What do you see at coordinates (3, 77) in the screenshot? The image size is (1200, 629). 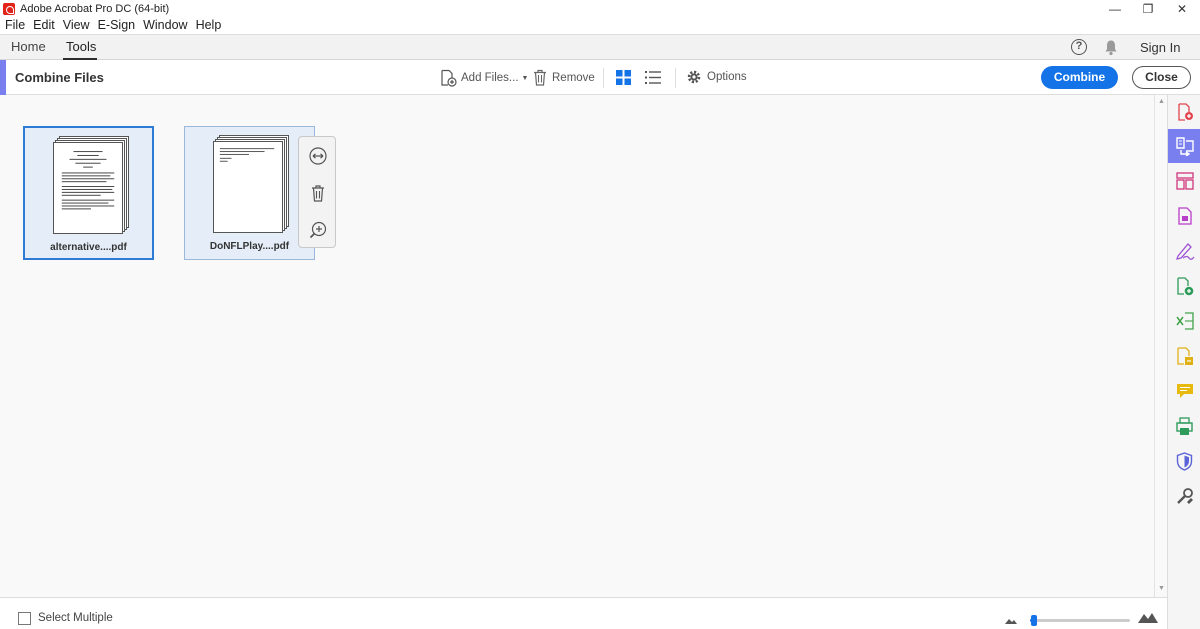 I see `tool-accent-bar` at bounding box center [3, 77].